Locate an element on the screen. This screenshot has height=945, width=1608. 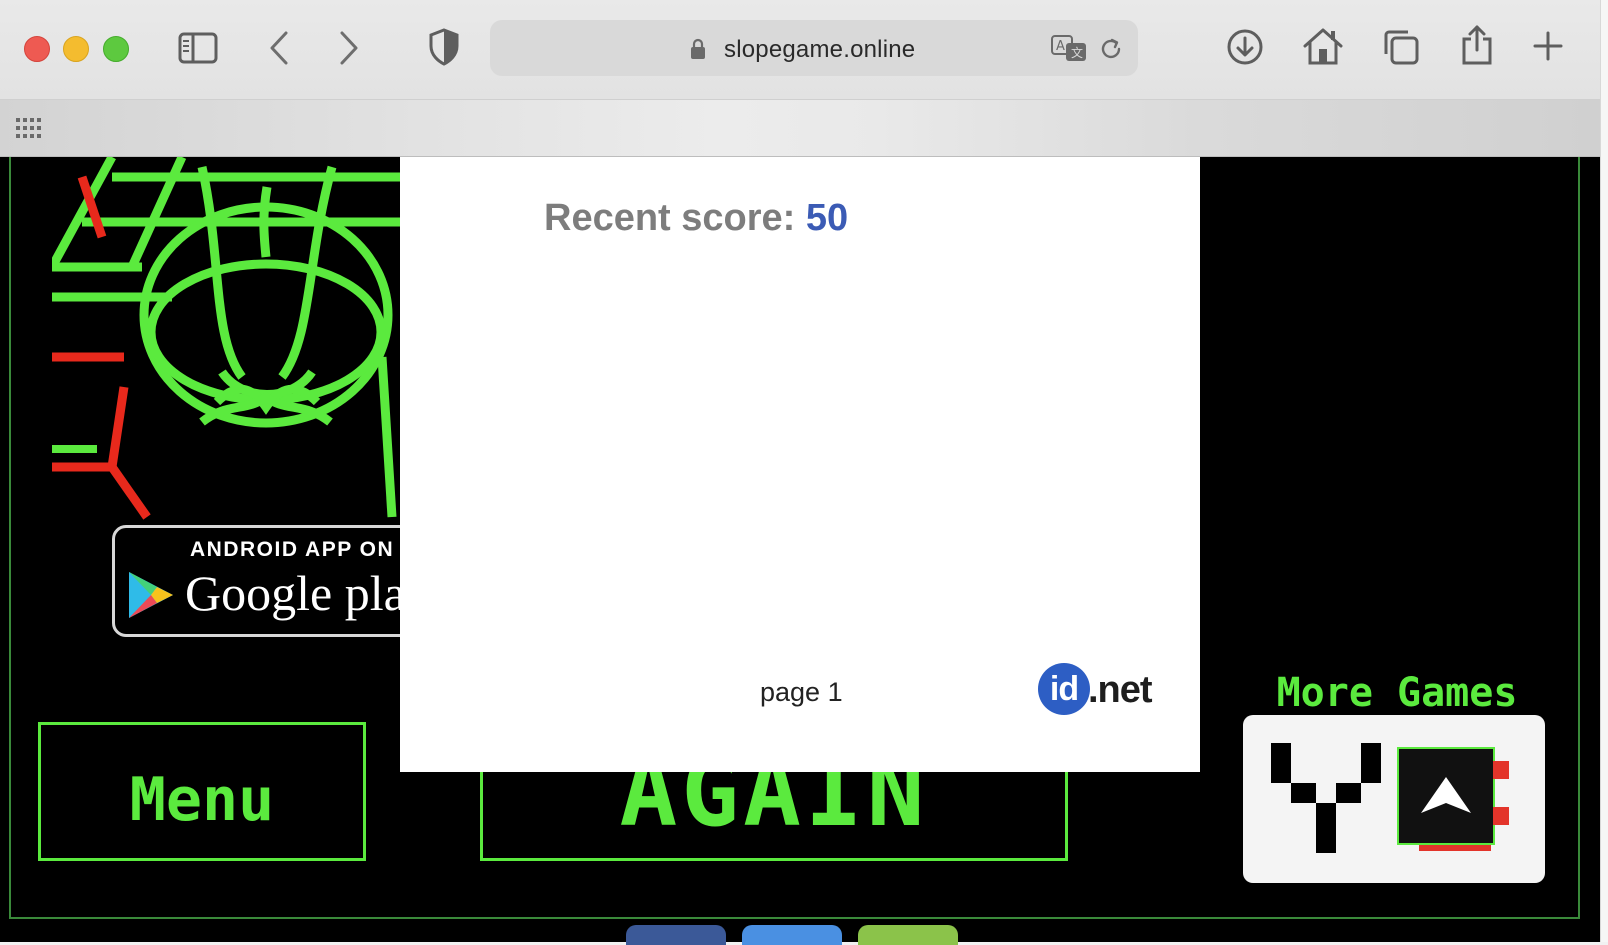
home-icon is located at coordinates (1323, 46).